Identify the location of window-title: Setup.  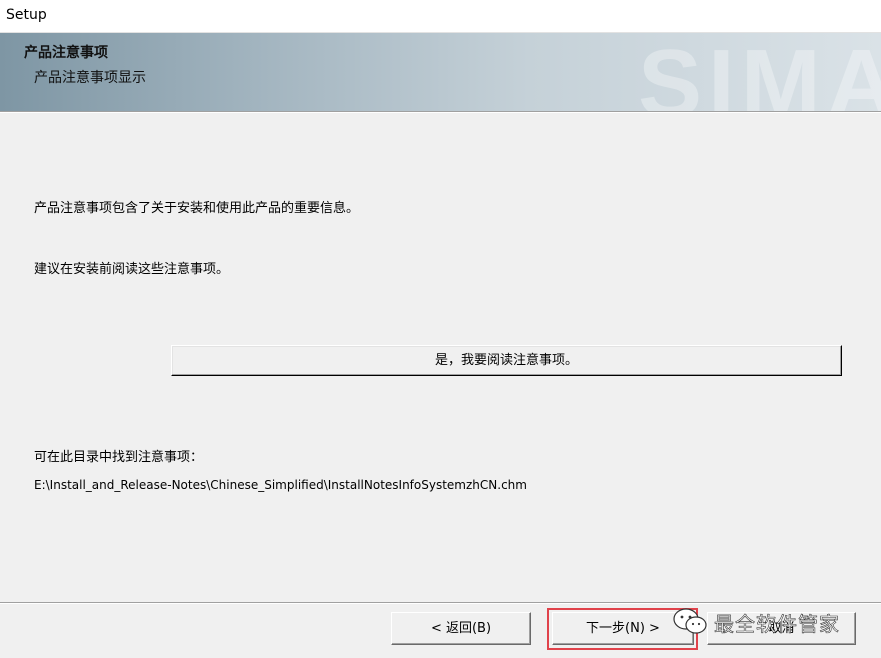
(26, 15).